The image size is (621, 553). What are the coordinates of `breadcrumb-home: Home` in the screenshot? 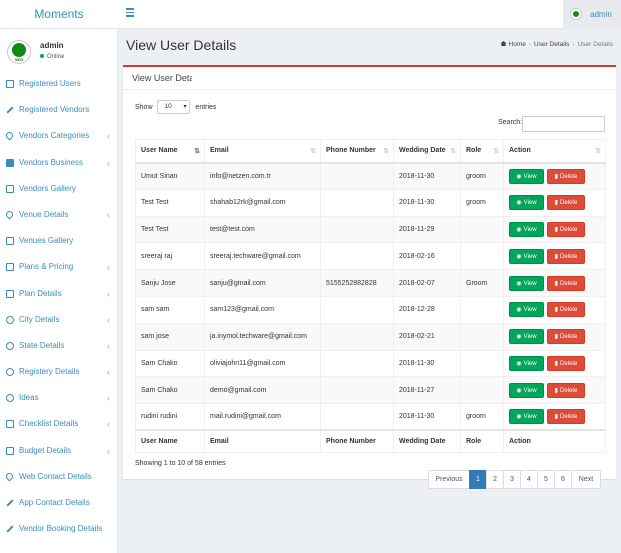 It's located at (517, 44).